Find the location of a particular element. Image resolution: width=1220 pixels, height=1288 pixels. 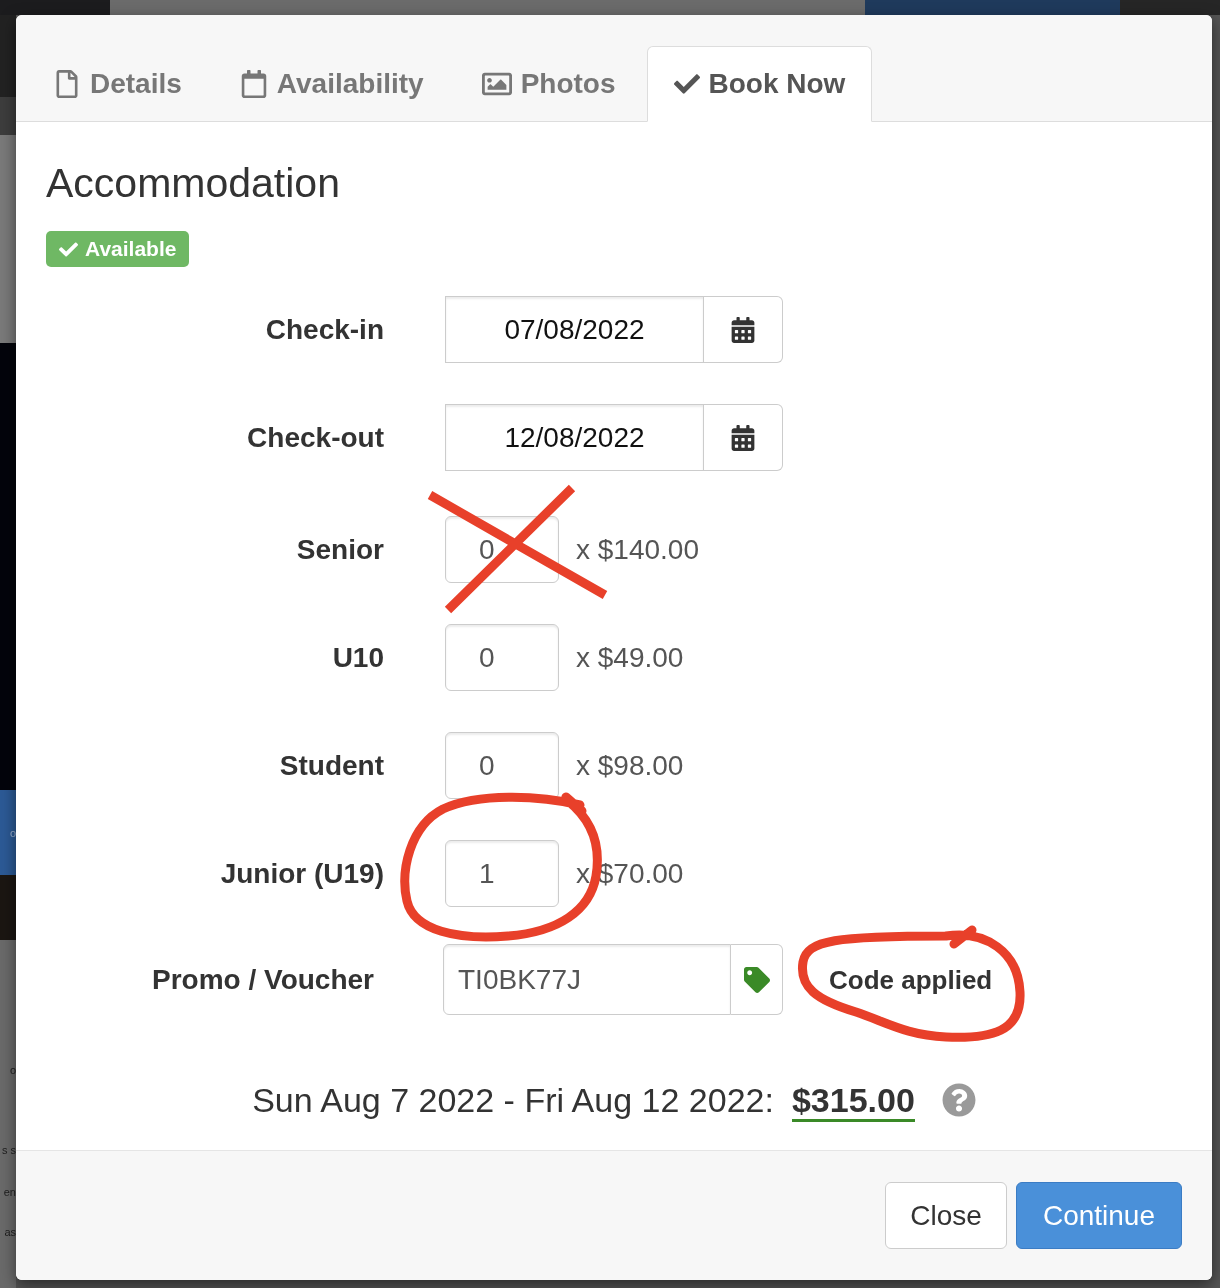

help-icon is located at coordinates (958, 1100).